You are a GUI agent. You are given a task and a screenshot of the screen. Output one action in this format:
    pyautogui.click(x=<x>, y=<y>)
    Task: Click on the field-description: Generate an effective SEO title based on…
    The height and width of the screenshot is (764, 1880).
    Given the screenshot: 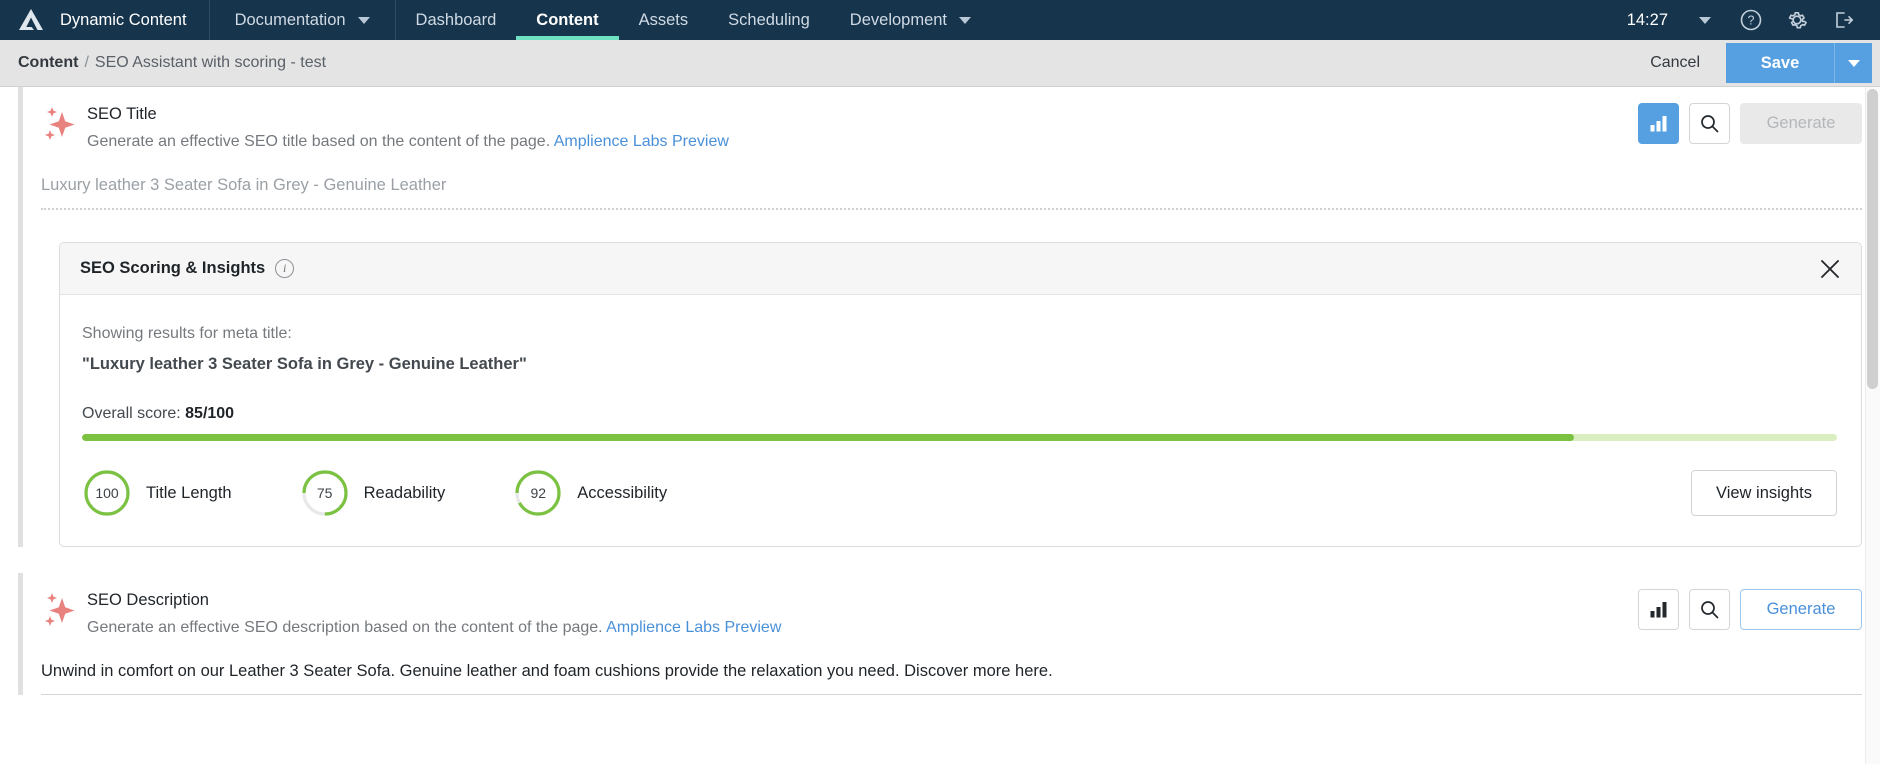 What is the action you would take?
    pyautogui.click(x=862, y=142)
    